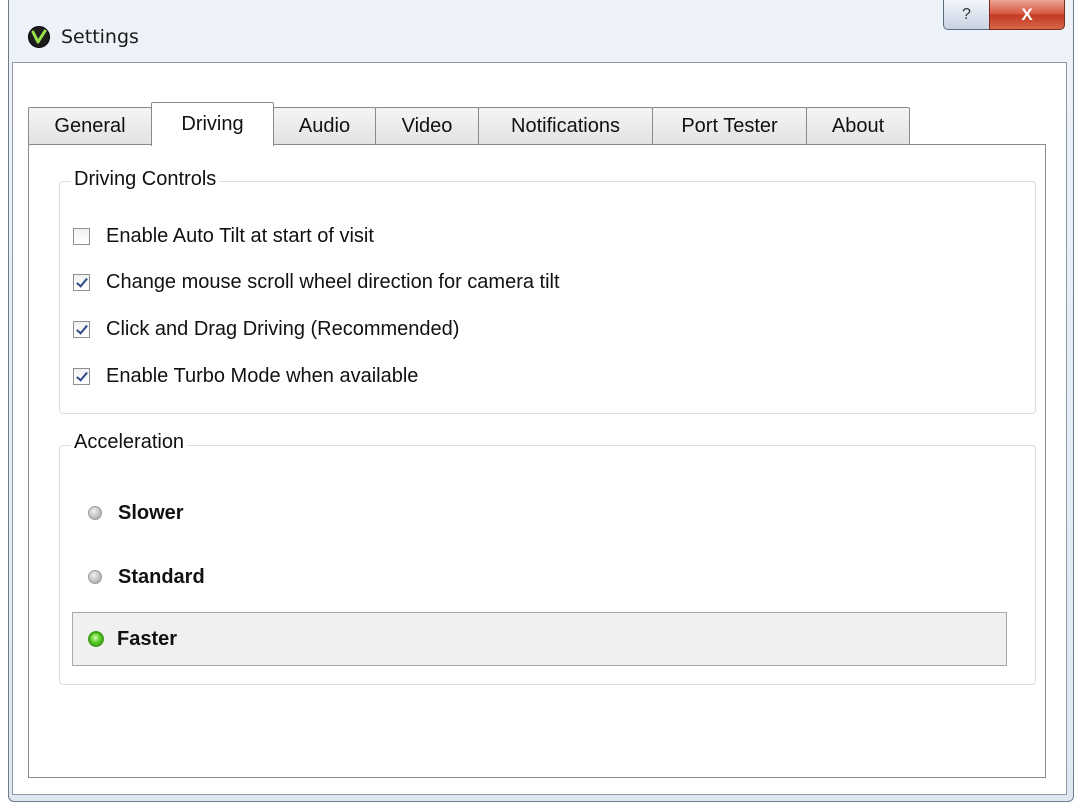 The image size is (1078, 804). I want to click on radio-label: Slower, so click(151, 512).